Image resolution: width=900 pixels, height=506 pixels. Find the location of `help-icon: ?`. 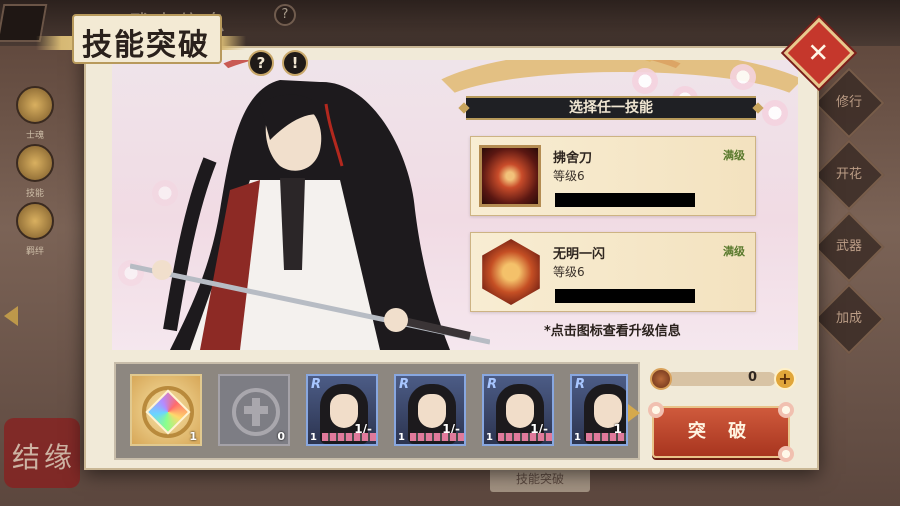

help-icon: ? is located at coordinates (261, 63).